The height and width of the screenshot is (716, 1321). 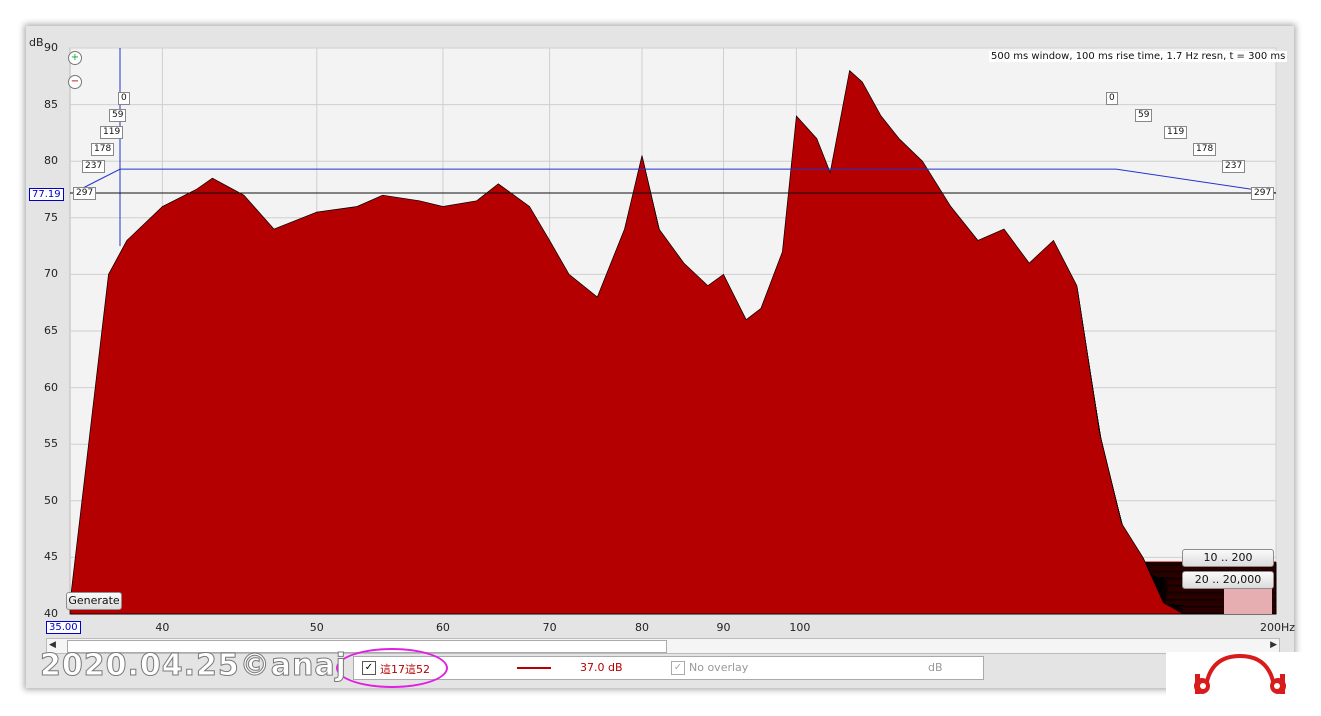 I want to click on x-tick-label: 90, so click(x=723, y=627).